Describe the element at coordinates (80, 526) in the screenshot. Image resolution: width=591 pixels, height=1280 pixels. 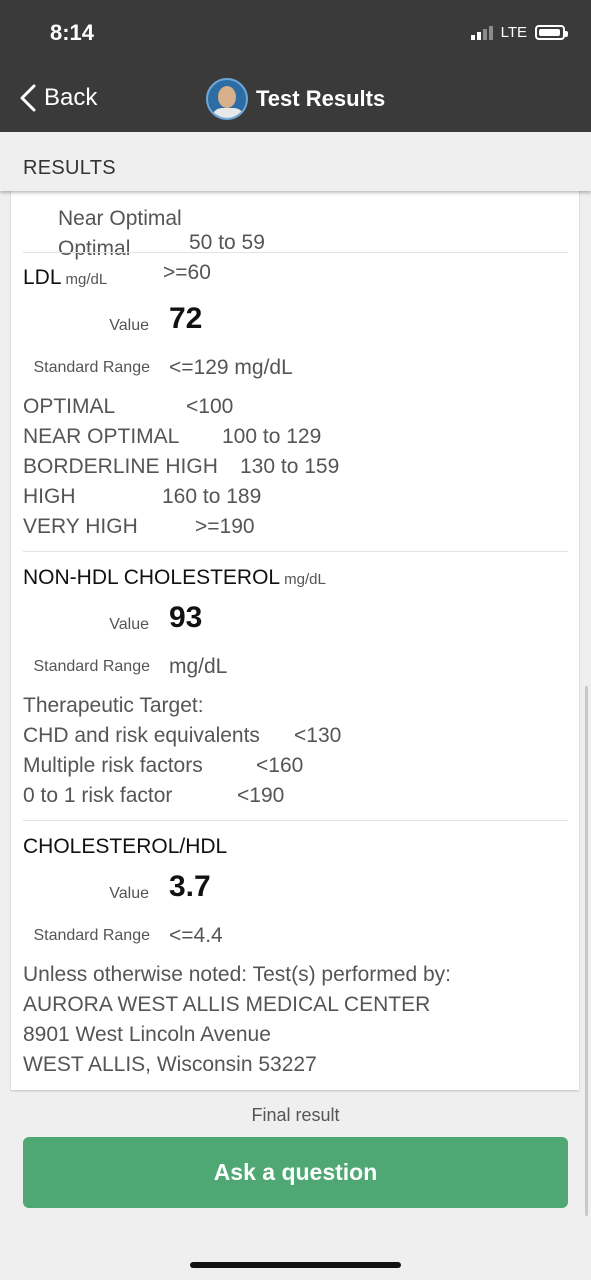
I see `range-label: VERY HIGH` at that location.